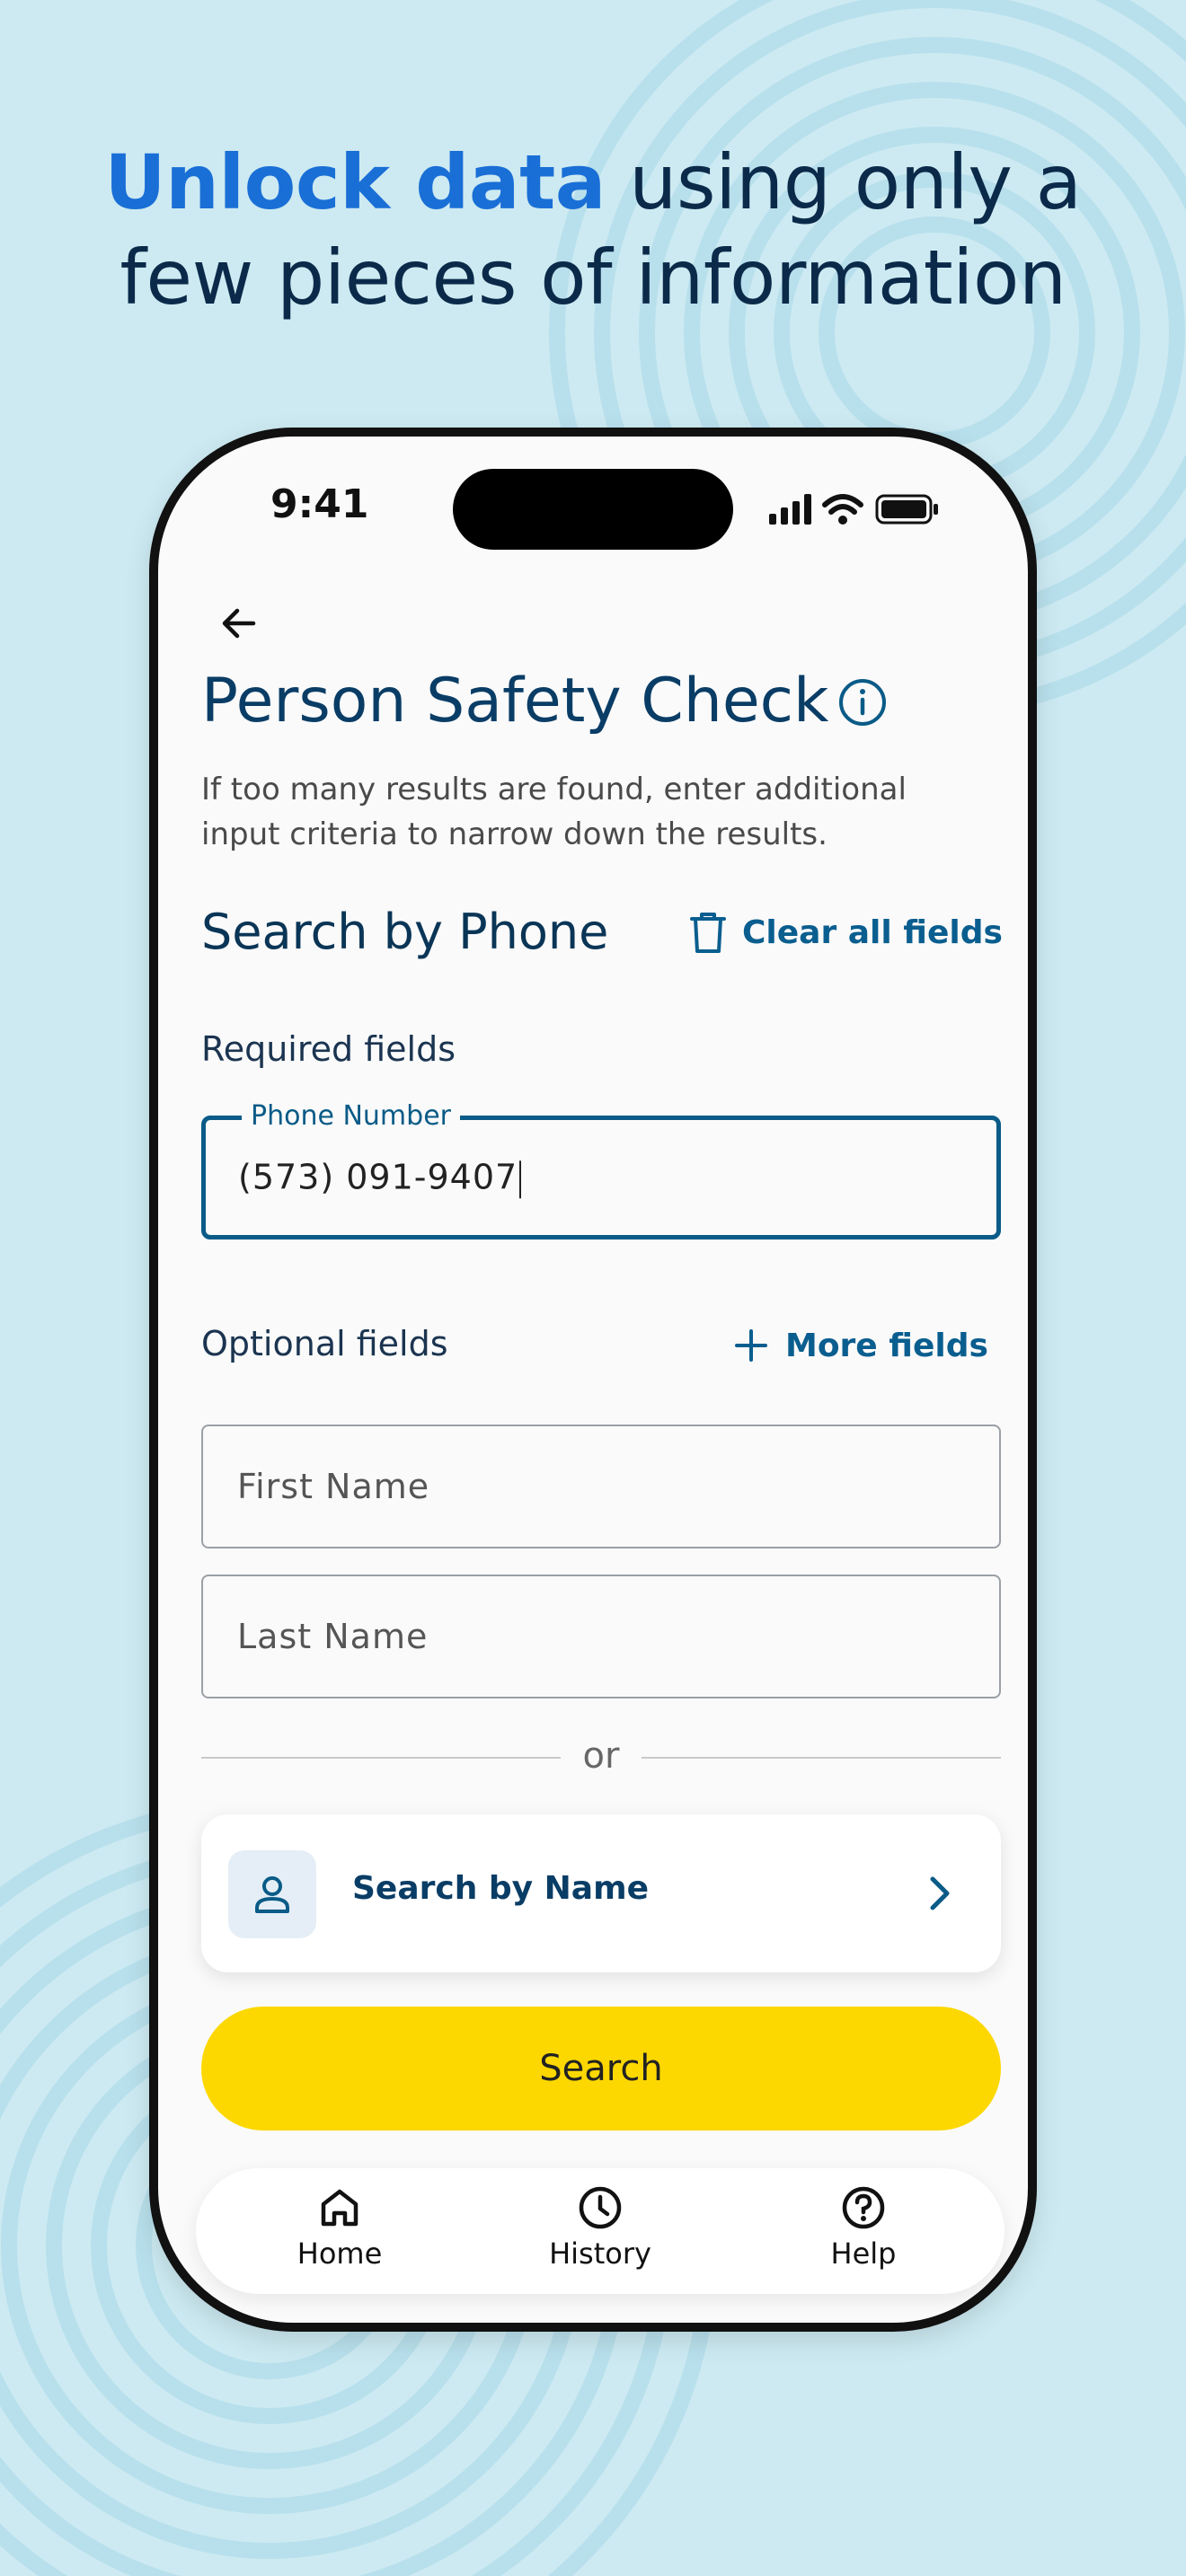 Image resolution: width=1186 pixels, height=2576 pixels. Describe the element at coordinates (906, 509) in the screenshot. I see `battery-icon` at that location.